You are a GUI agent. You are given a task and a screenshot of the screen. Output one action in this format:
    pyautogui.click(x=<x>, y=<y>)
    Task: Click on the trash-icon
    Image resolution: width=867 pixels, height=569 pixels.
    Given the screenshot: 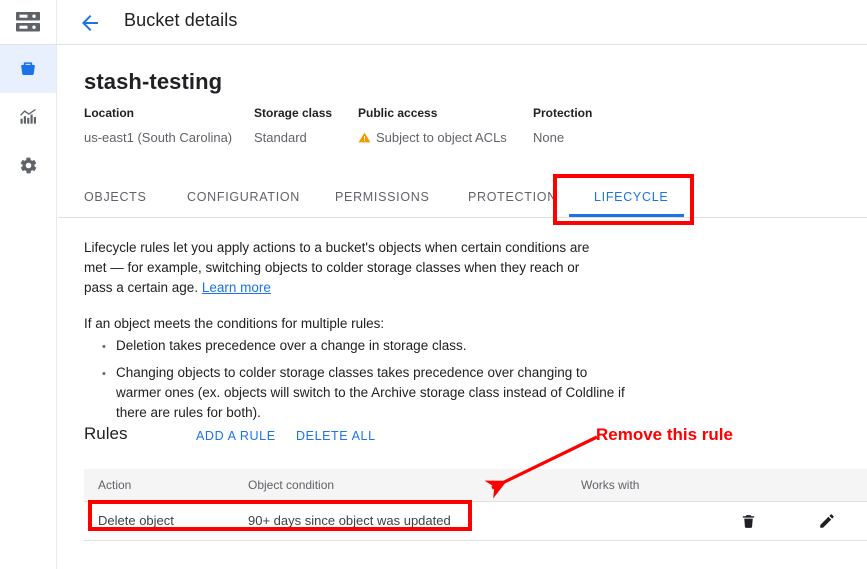 What is the action you would take?
    pyautogui.click(x=748, y=521)
    